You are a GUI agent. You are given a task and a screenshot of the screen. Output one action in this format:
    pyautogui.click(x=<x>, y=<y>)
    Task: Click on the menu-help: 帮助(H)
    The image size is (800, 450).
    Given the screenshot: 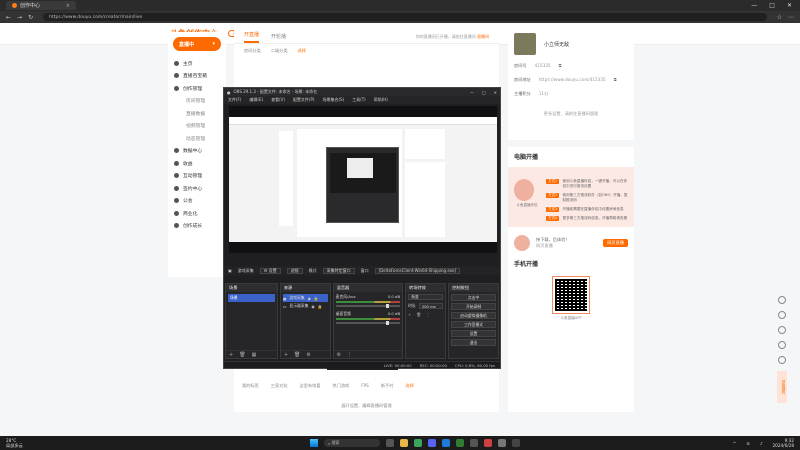 What is the action you would take?
    pyautogui.click(x=381, y=100)
    